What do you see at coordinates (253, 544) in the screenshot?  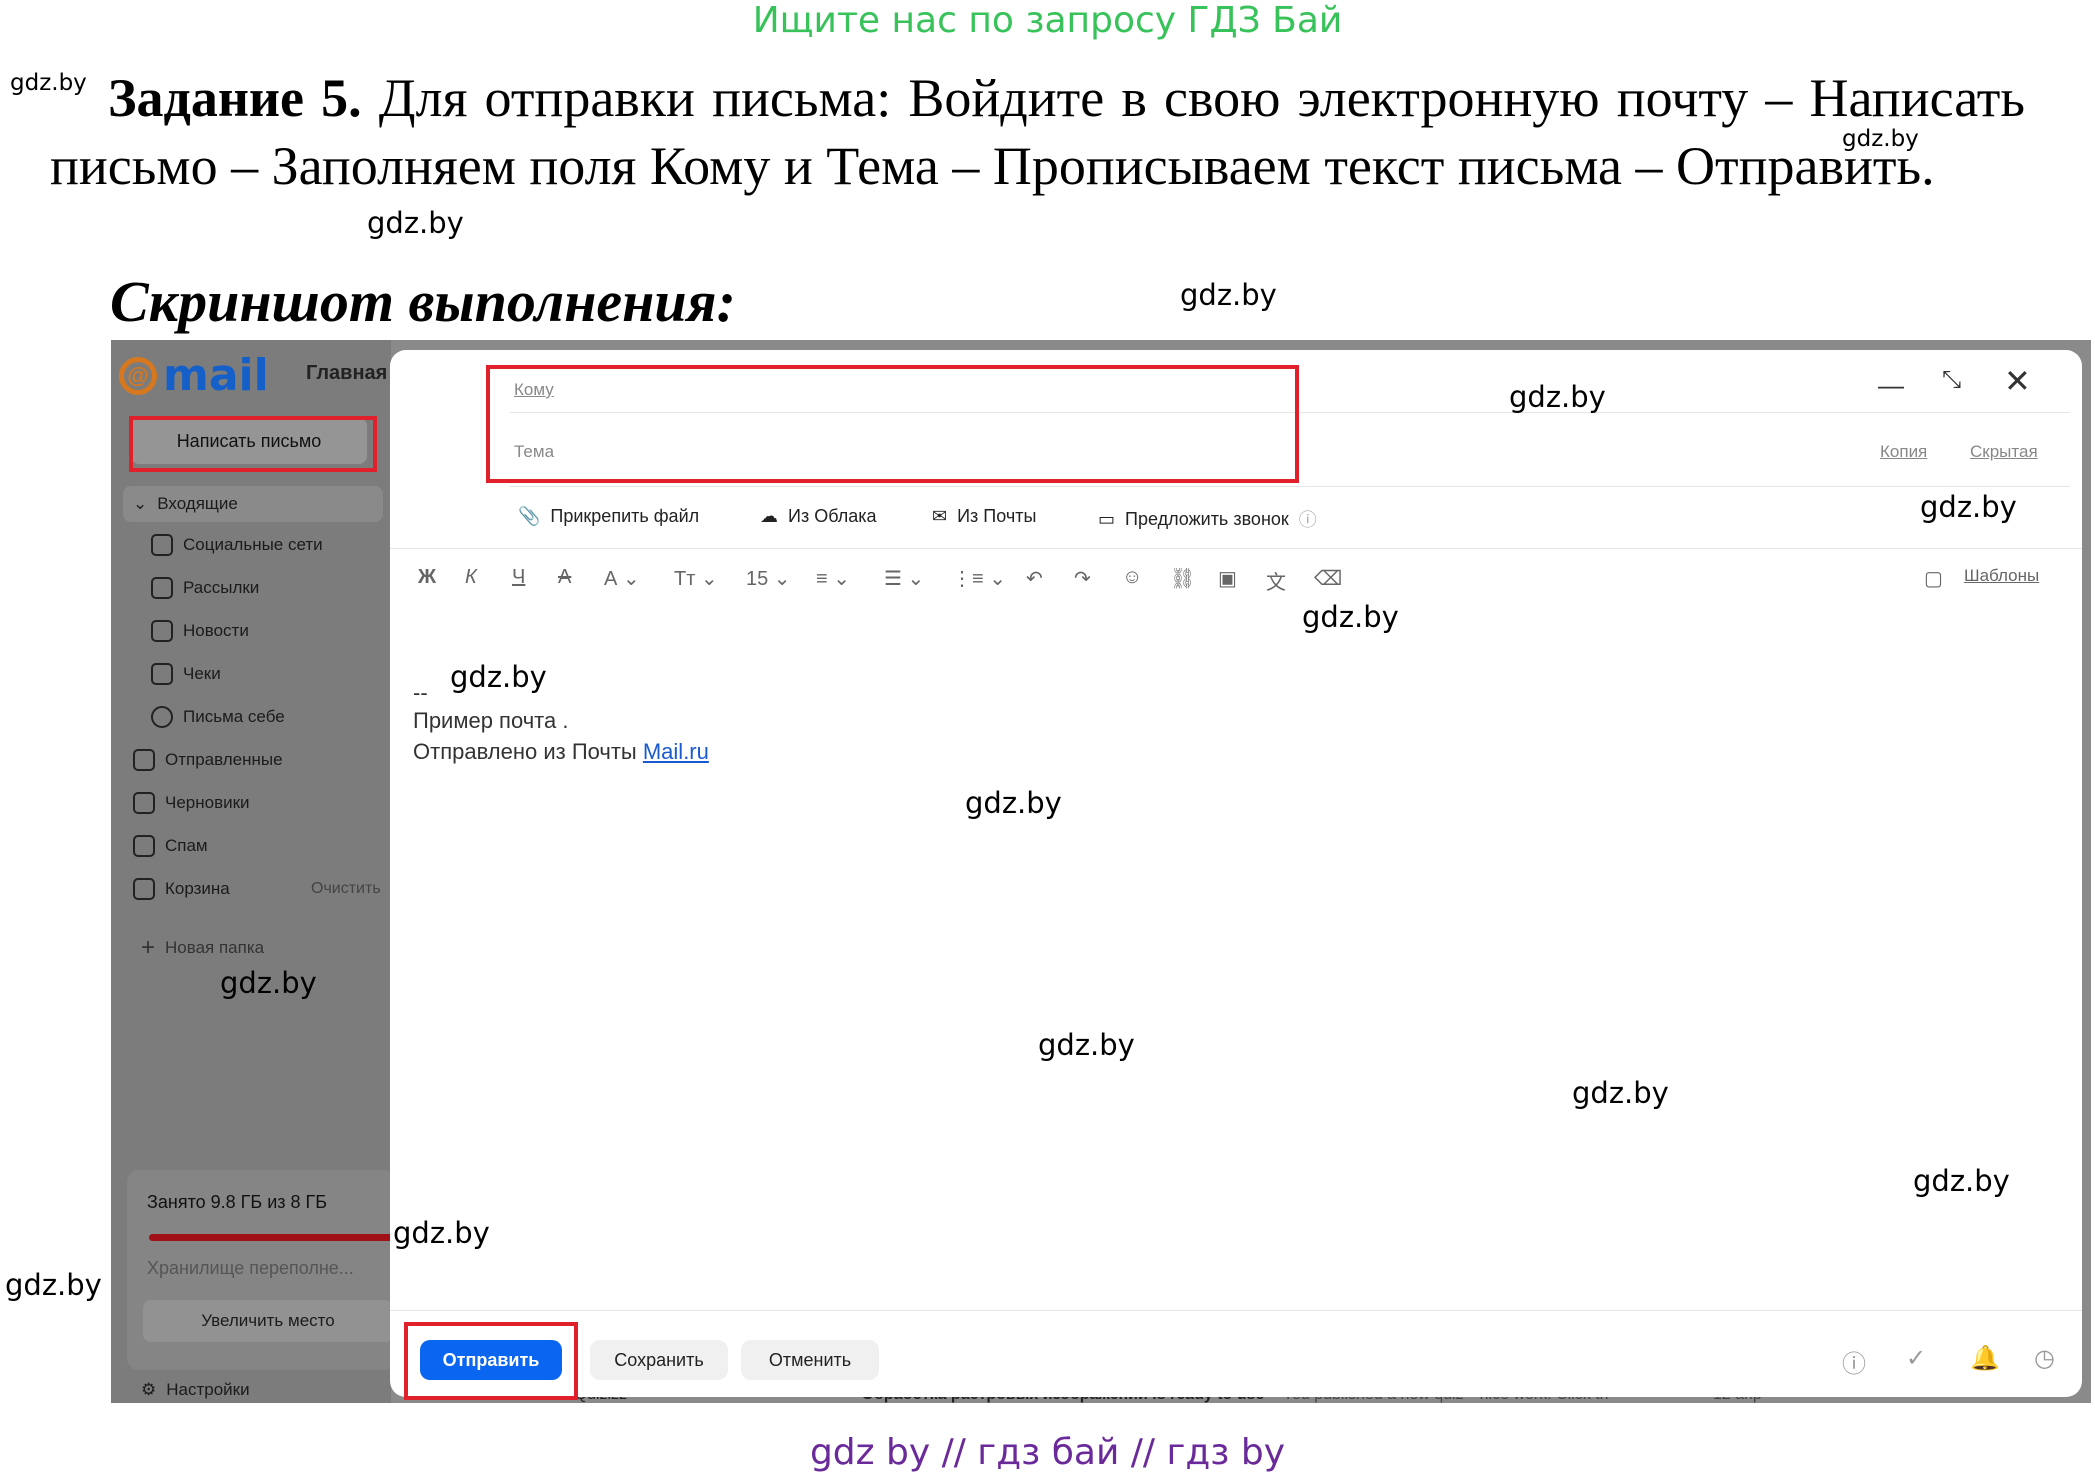 I see `sidebar-item-label: Социальные сети` at bounding box center [253, 544].